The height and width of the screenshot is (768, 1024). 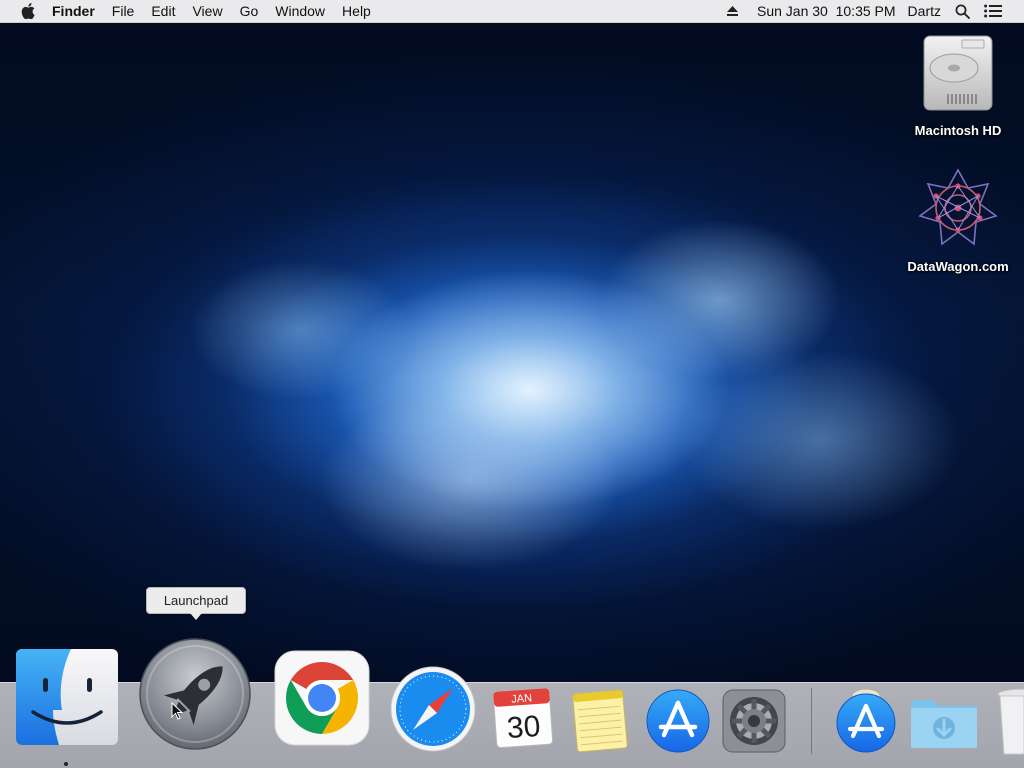 I want to click on tooltip-text: Launchpad, so click(x=196, y=600).